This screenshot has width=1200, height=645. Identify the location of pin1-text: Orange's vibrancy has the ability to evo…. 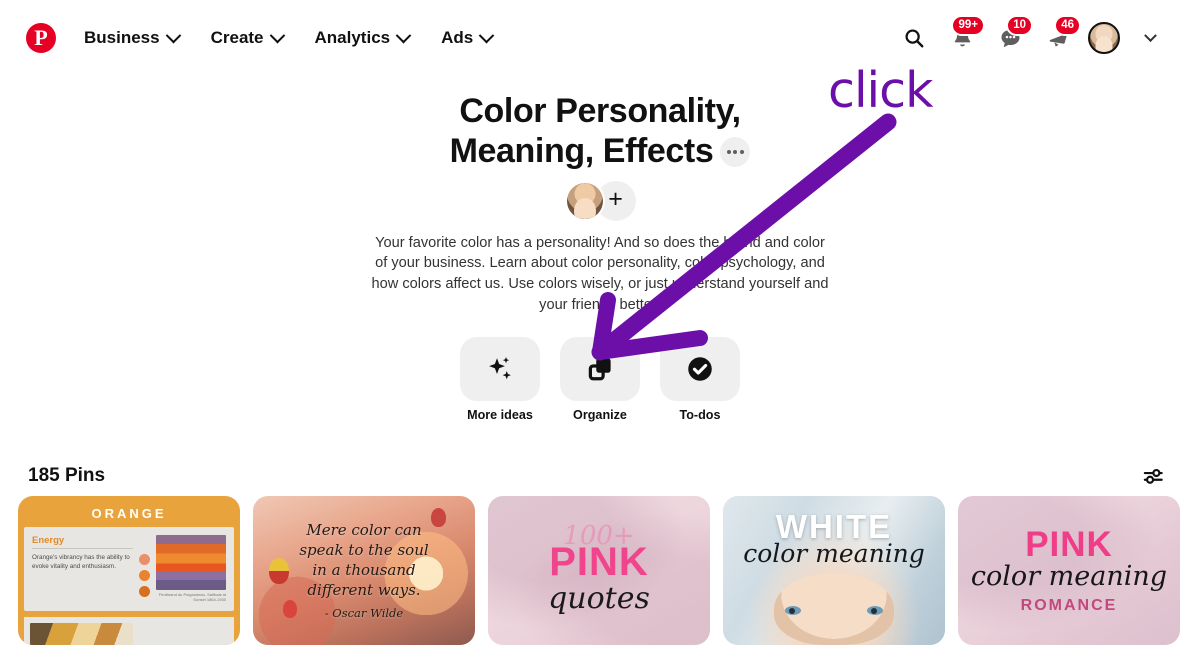
(81, 562).